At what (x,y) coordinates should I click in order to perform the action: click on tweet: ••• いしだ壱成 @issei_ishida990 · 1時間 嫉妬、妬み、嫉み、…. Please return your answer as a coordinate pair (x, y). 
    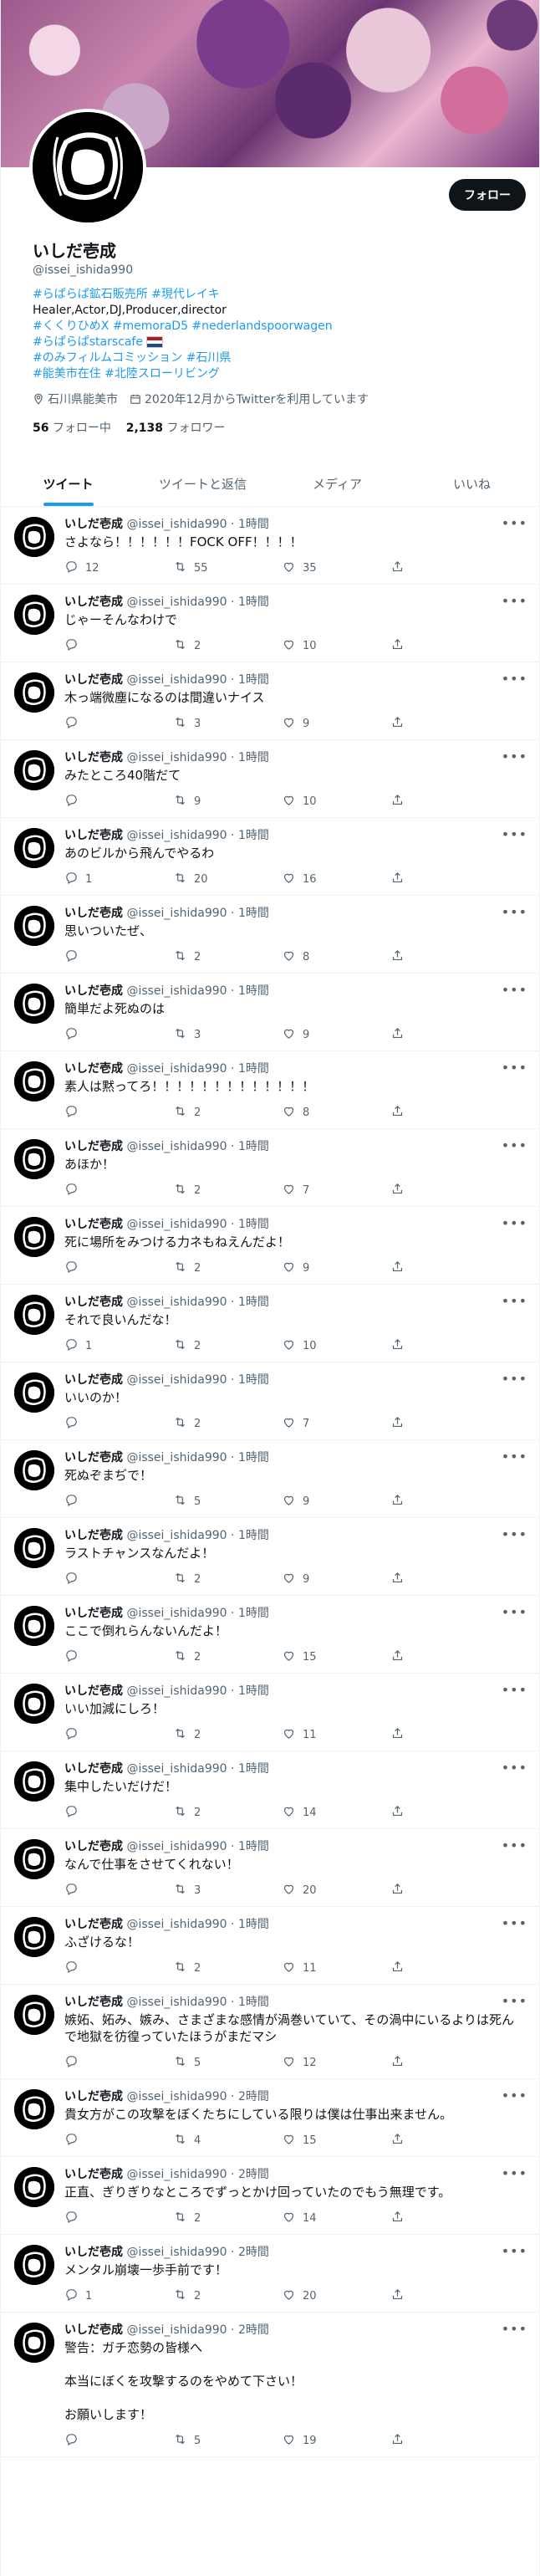
    Looking at the image, I should click on (270, 2032).